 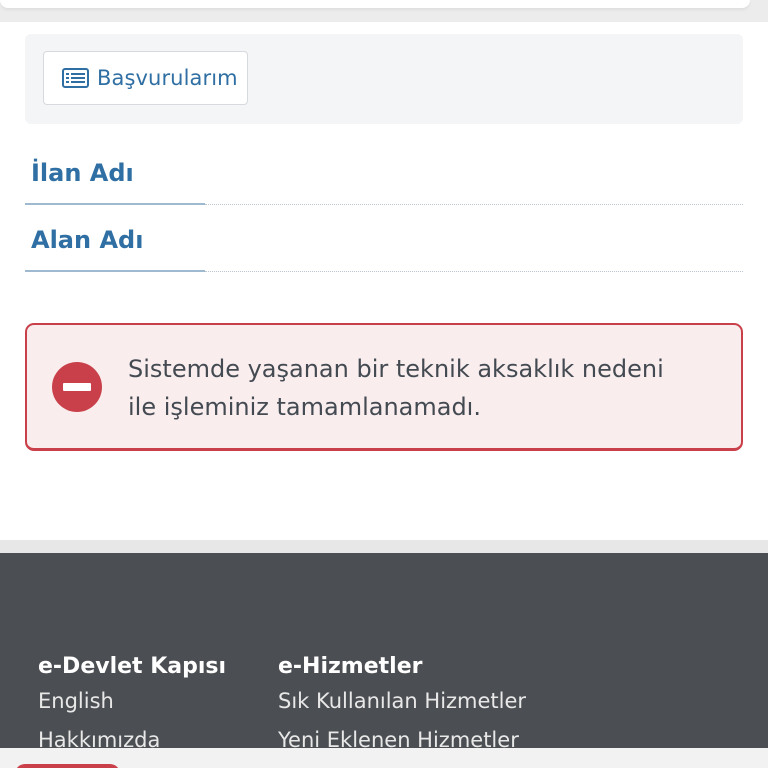 I want to click on field-label-ilan-adi: İlan Adı, so click(x=82, y=173).